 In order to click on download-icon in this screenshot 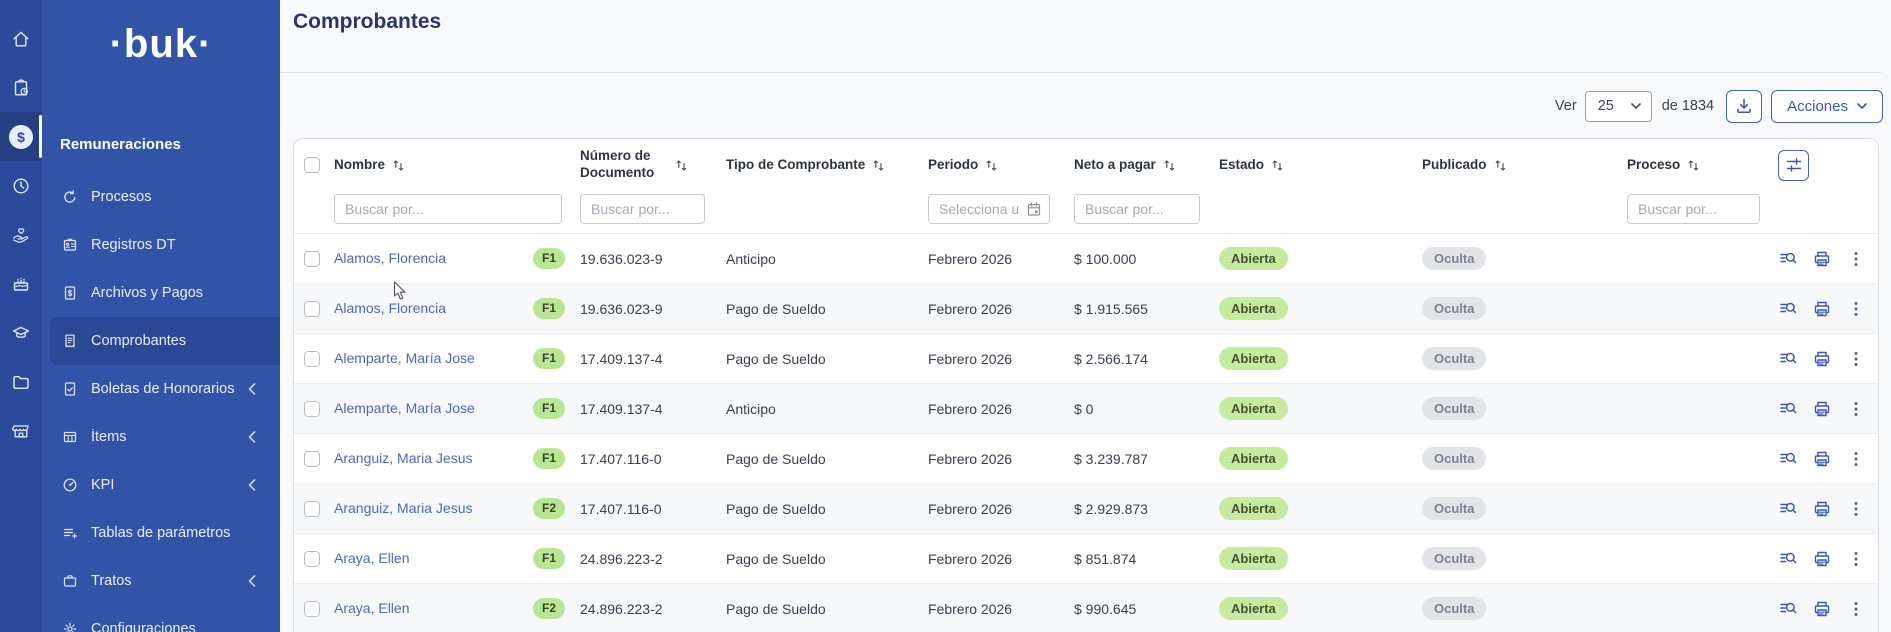, I will do `click(1744, 106)`.